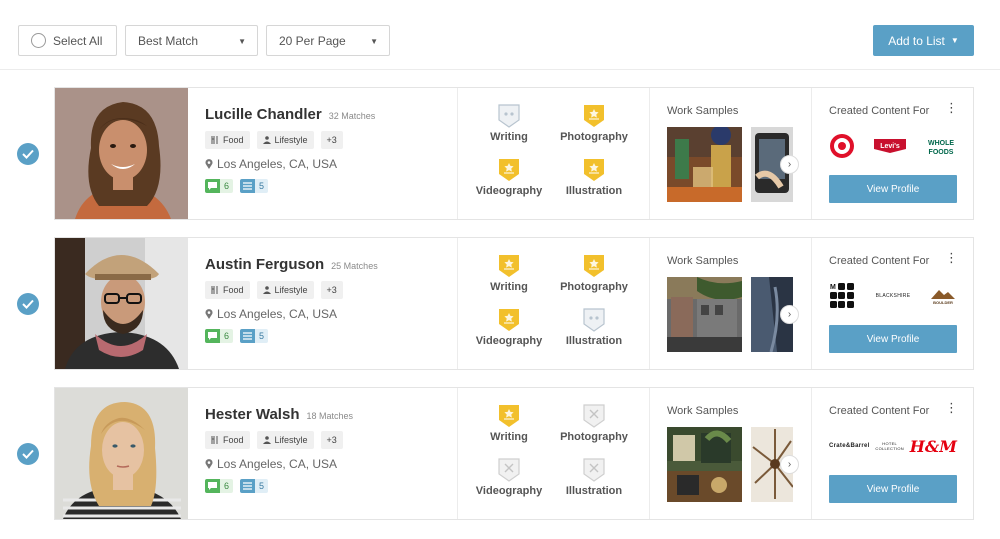 The image size is (1000, 539). What do you see at coordinates (843, 296) in the screenshot?
I see `m-grid-logo: M` at bounding box center [843, 296].